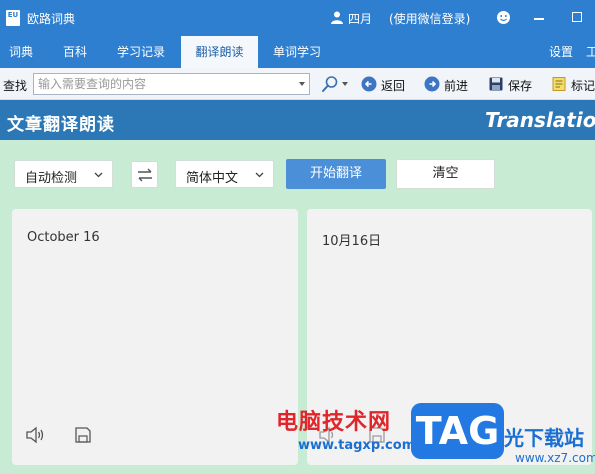 Image resolution: width=595 pixels, height=474 pixels. What do you see at coordinates (456, 86) in the screenshot?
I see `forward-label: 前进` at bounding box center [456, 86].